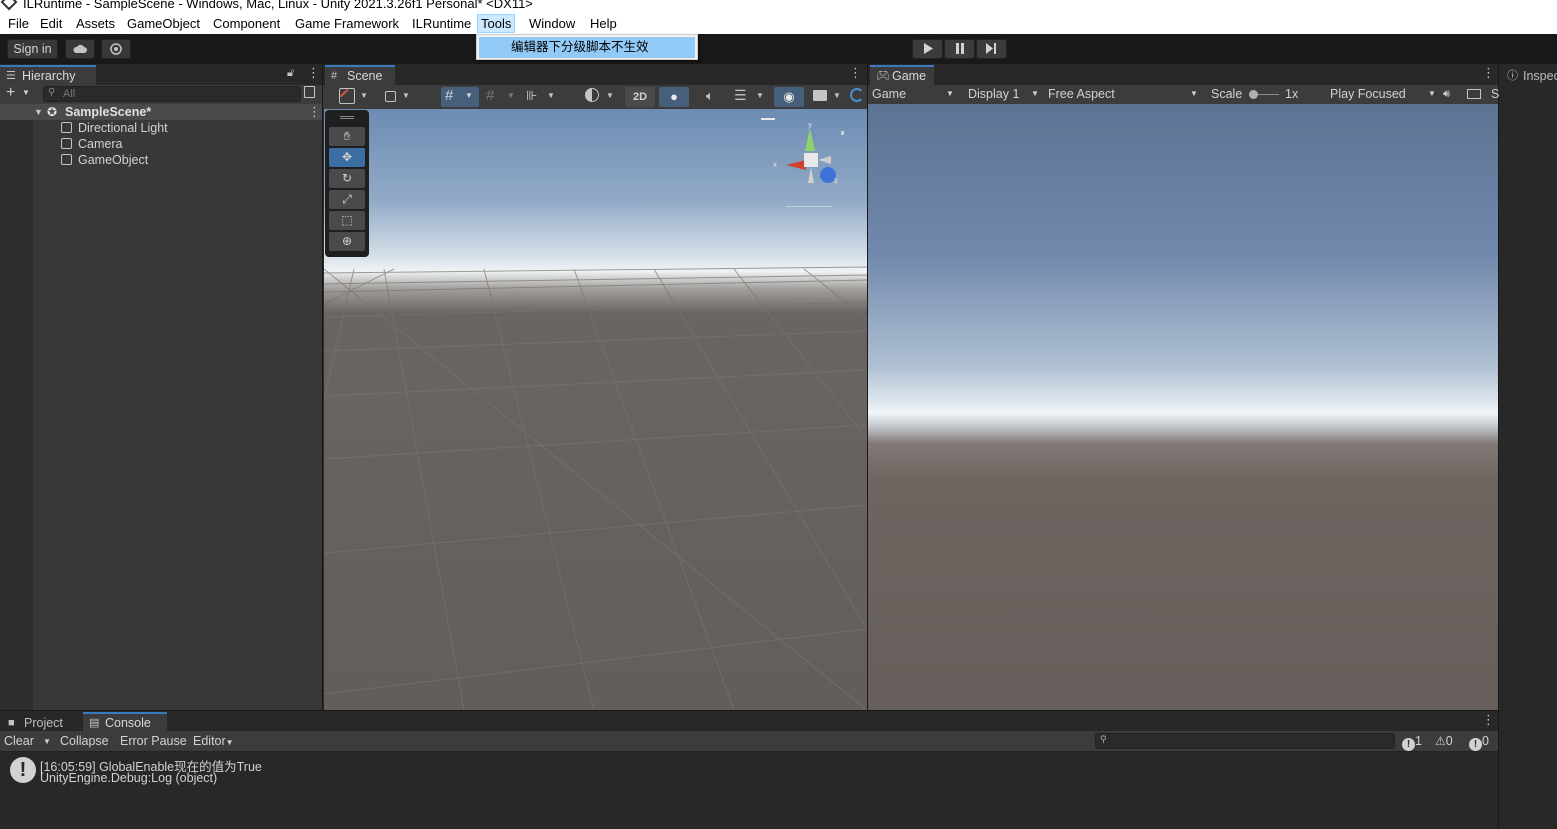 This screenshot has width=1557, height=829. I want to click on transform-tool-button: ⊕, so click(347, 241).